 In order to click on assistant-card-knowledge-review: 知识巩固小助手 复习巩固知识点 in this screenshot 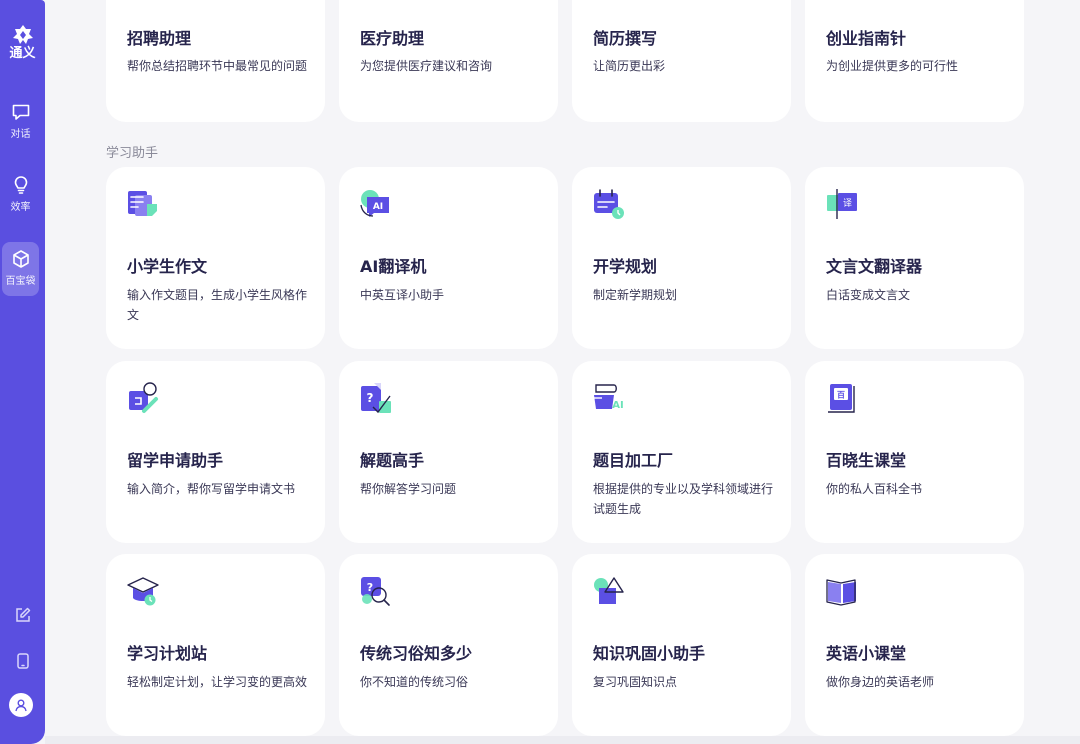, I will do `click(681, 645)`.